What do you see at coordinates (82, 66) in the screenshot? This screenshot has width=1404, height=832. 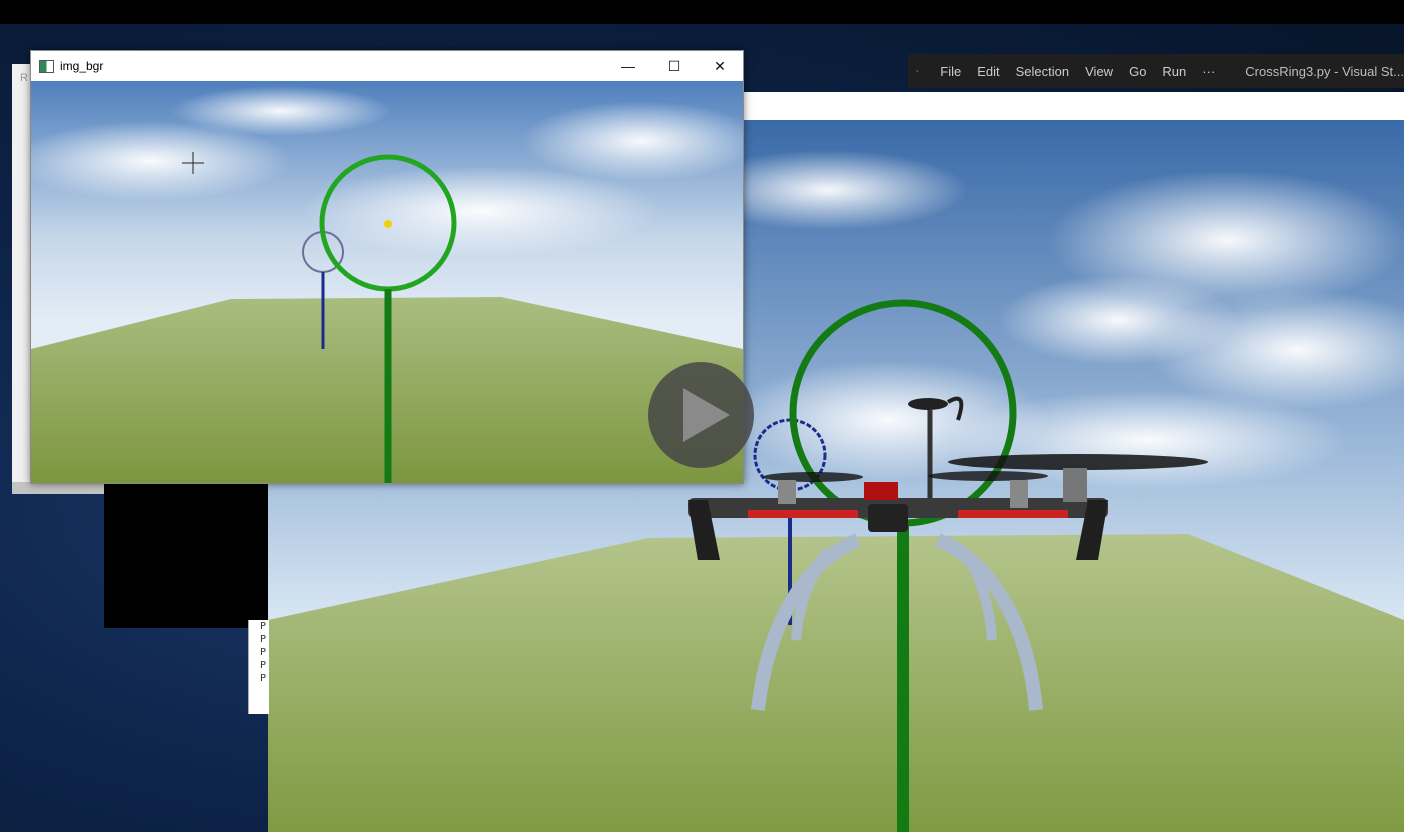 I see `img-bgr-title: img_bgr` at bounding box center [82, 66].